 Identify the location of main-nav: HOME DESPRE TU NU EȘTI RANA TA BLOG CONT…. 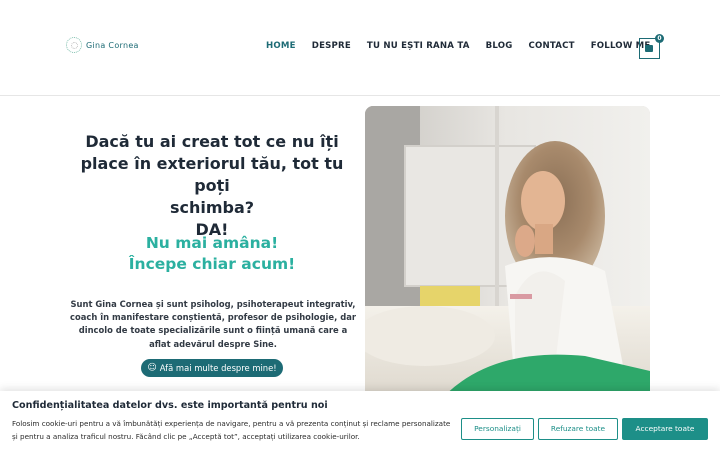
(466, 46).